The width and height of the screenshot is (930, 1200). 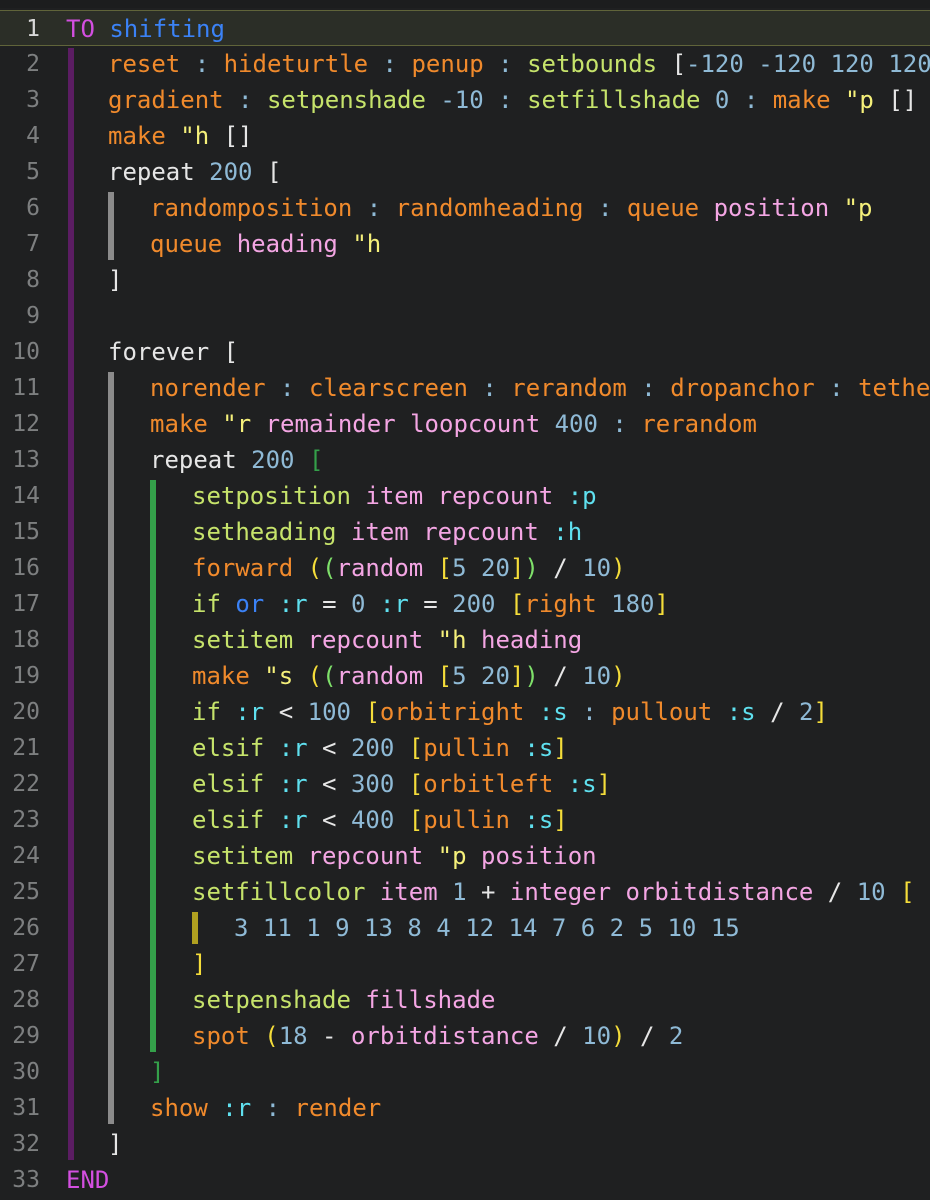 I want to click on code-line: 31 show :r : render, so click(x=465, y=1108).